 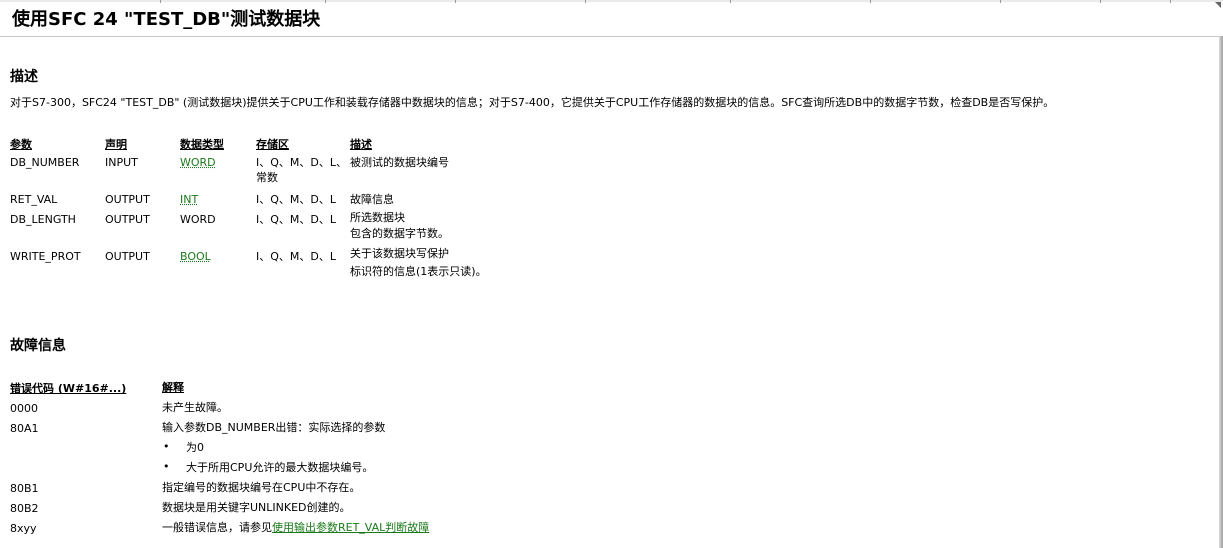 I want to click on param-desc-line2: 包含的数据字节数。, so click(x=399, y=233).